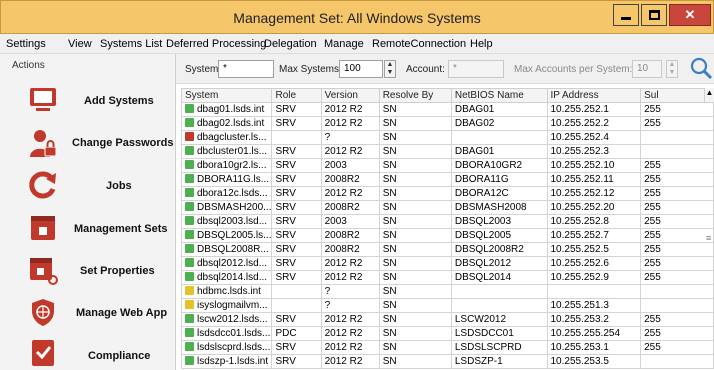  I want to click on cell-text: DBORA11G, so click(481, 179).